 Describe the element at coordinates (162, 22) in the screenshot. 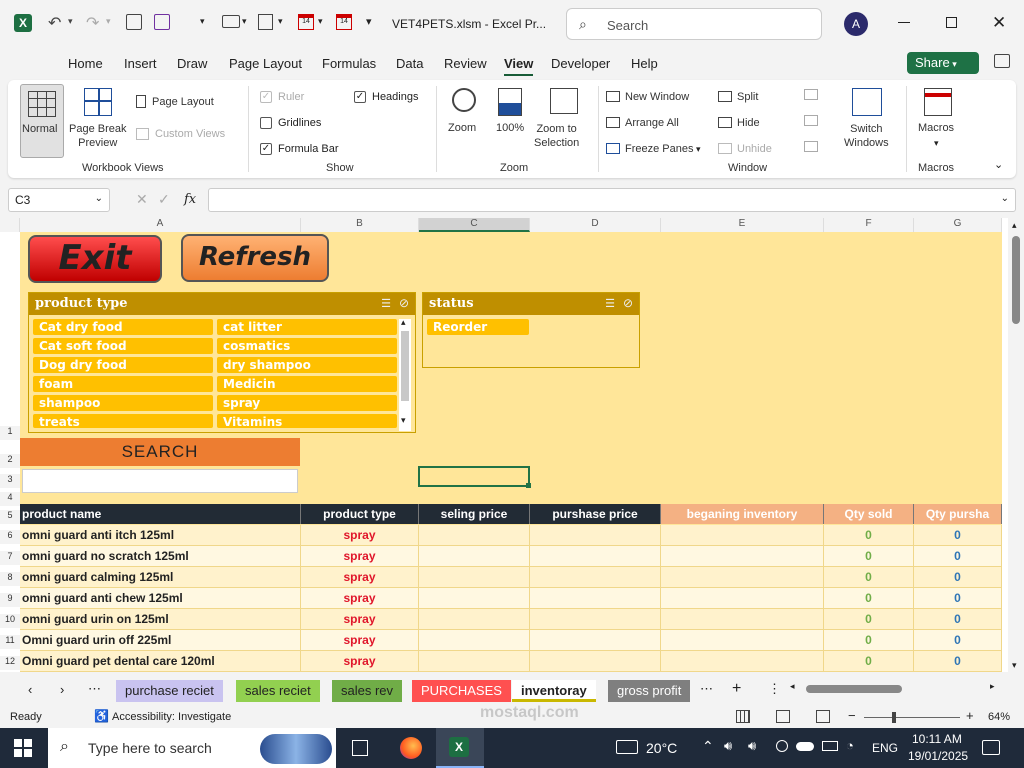

I see `save-icon` at that location.